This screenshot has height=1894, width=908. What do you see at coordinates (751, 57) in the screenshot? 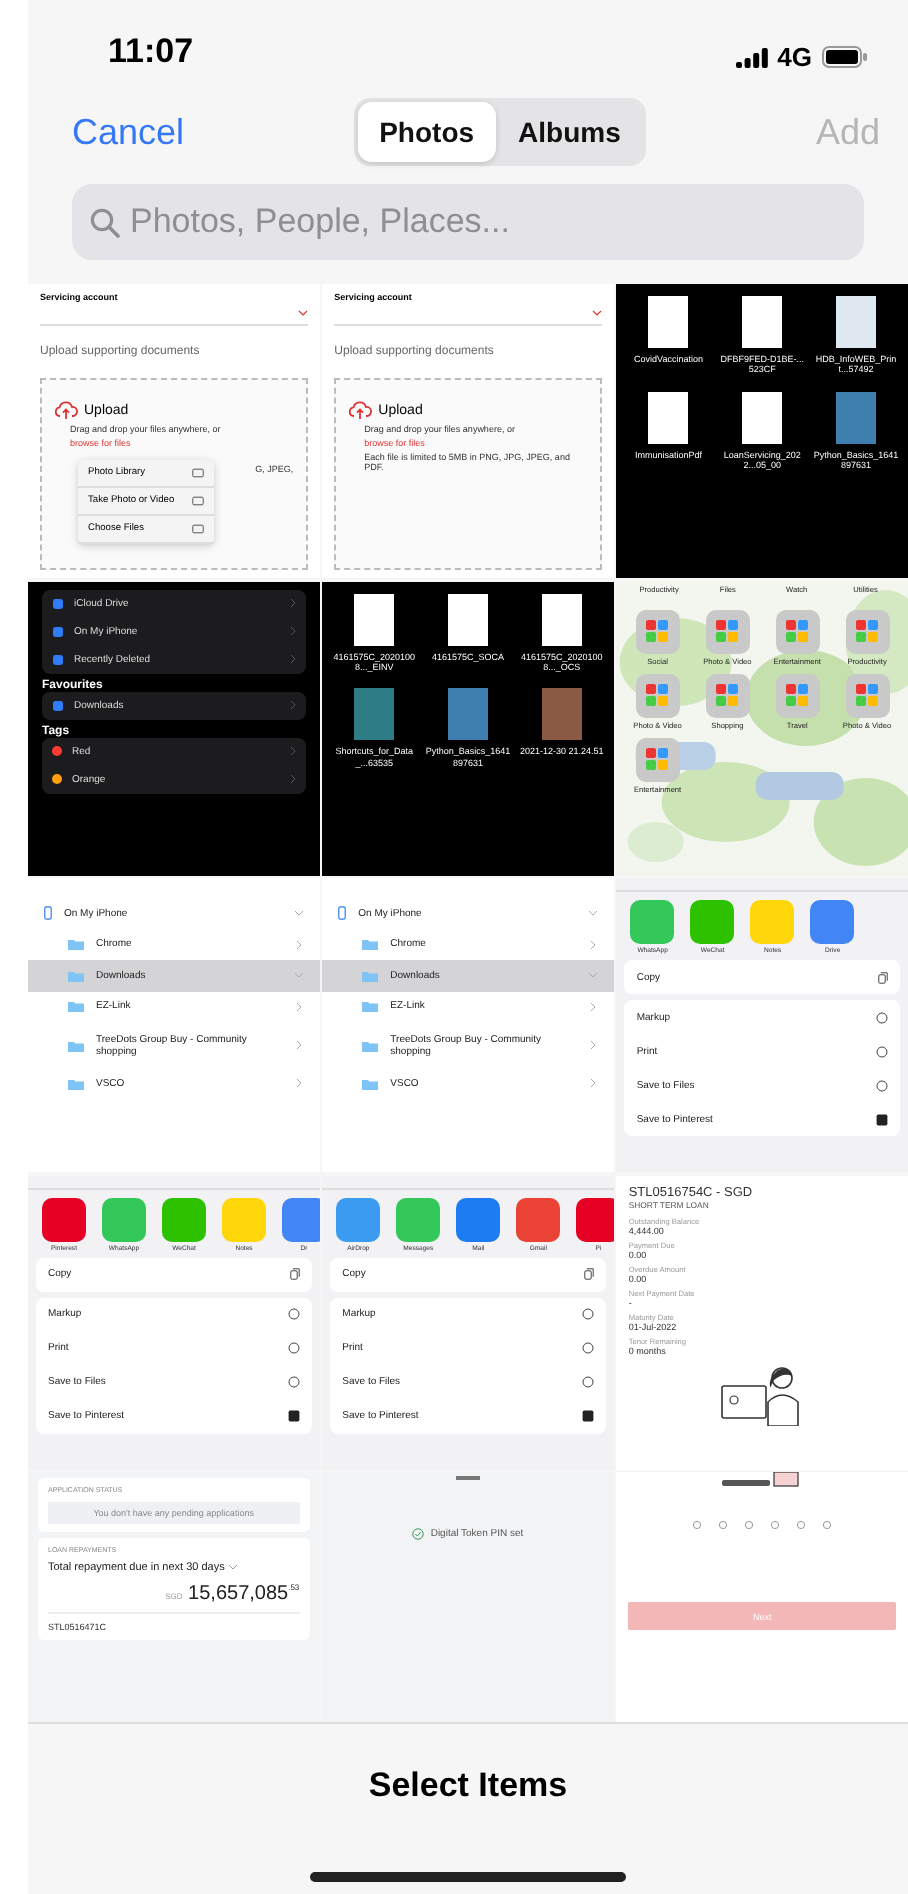
I see `signal-icon` at bounding box center [751, 57].